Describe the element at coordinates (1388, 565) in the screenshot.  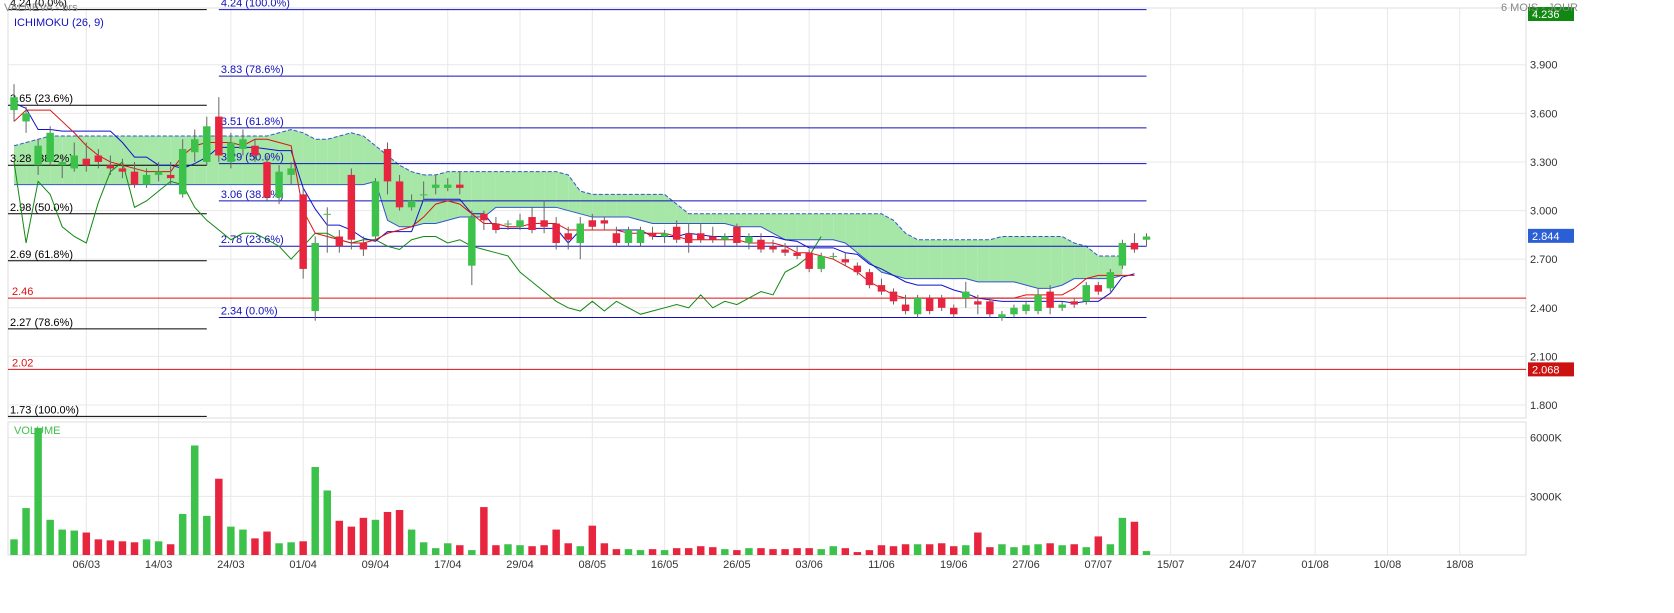
I see `x-tick-label: 10/08` at that location.